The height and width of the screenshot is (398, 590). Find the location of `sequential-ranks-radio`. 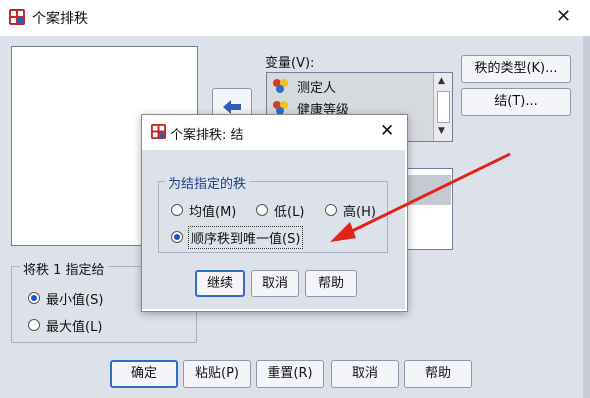

sequential-ranks-radio is located at coordinates (177, 237).